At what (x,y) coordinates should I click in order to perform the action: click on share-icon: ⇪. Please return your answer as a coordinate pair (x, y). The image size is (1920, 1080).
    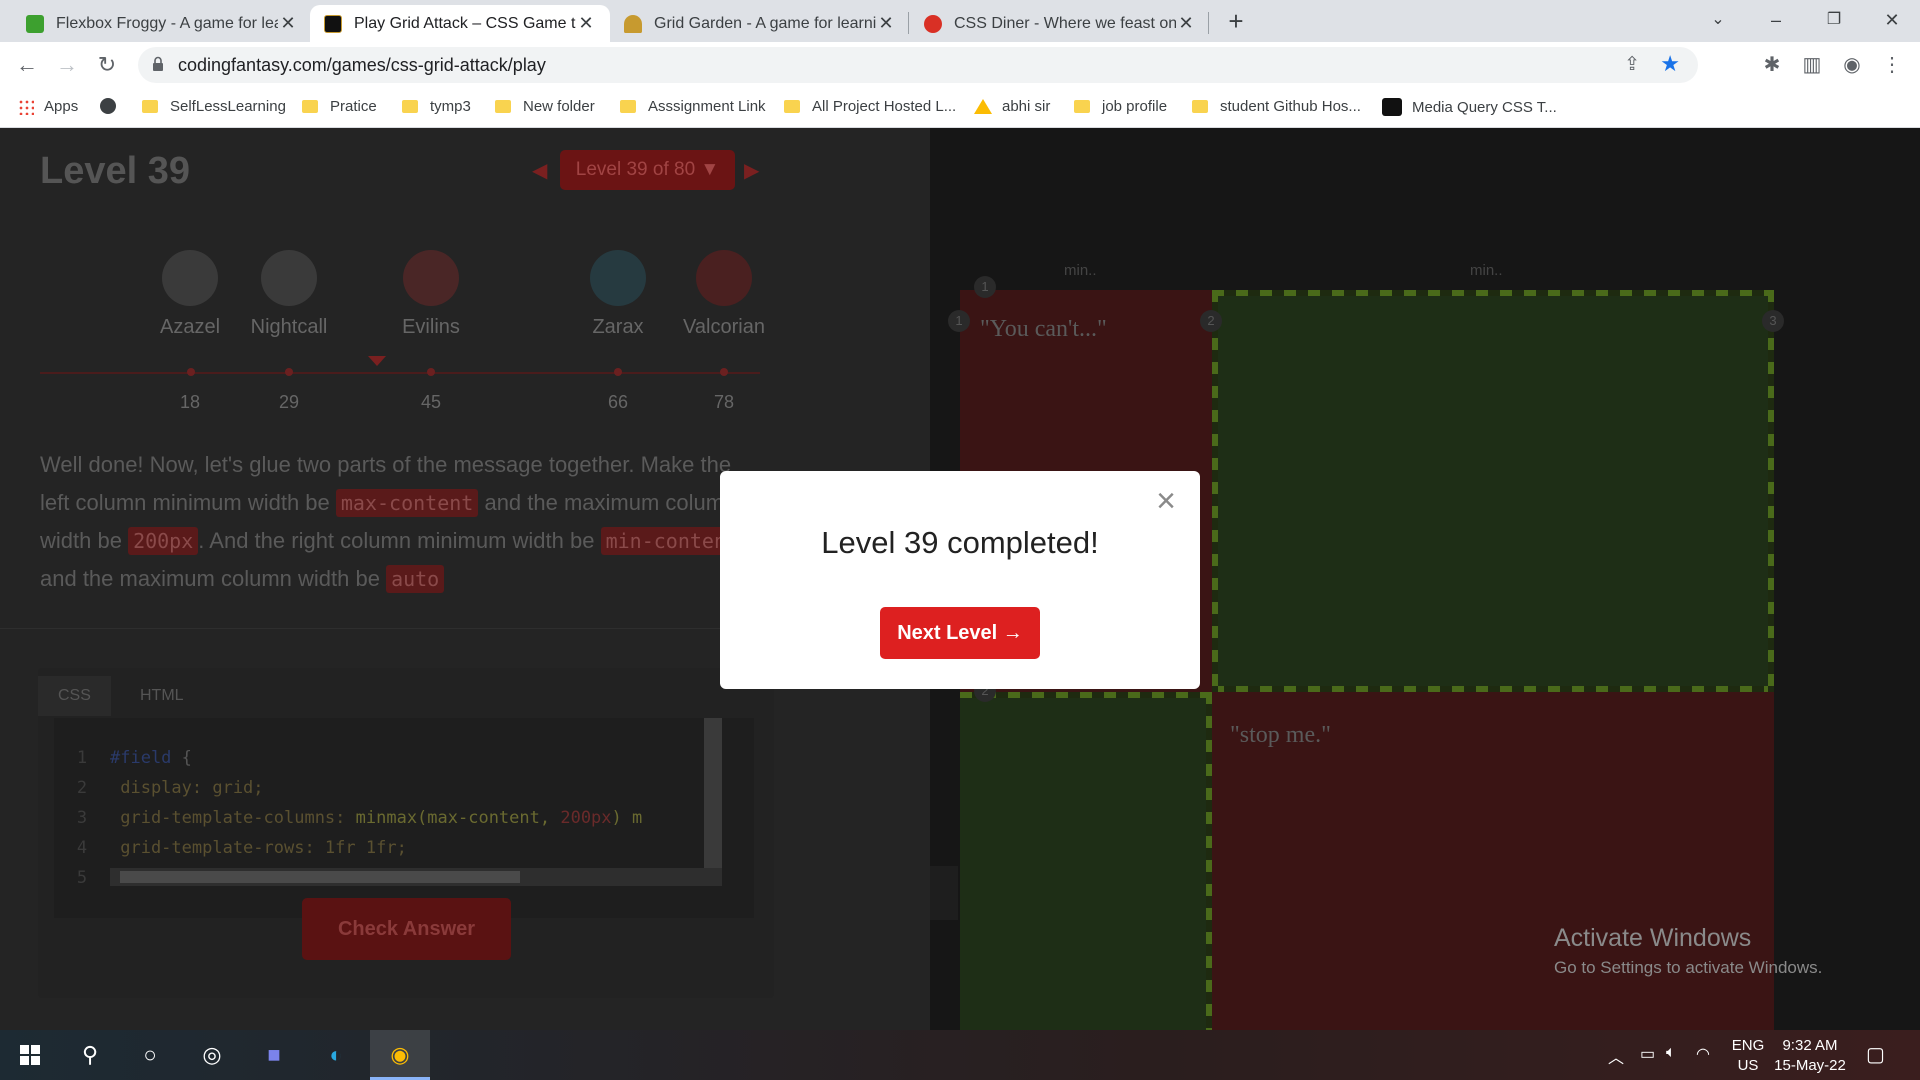
    Looking at the image, I should click on (1632, 64).